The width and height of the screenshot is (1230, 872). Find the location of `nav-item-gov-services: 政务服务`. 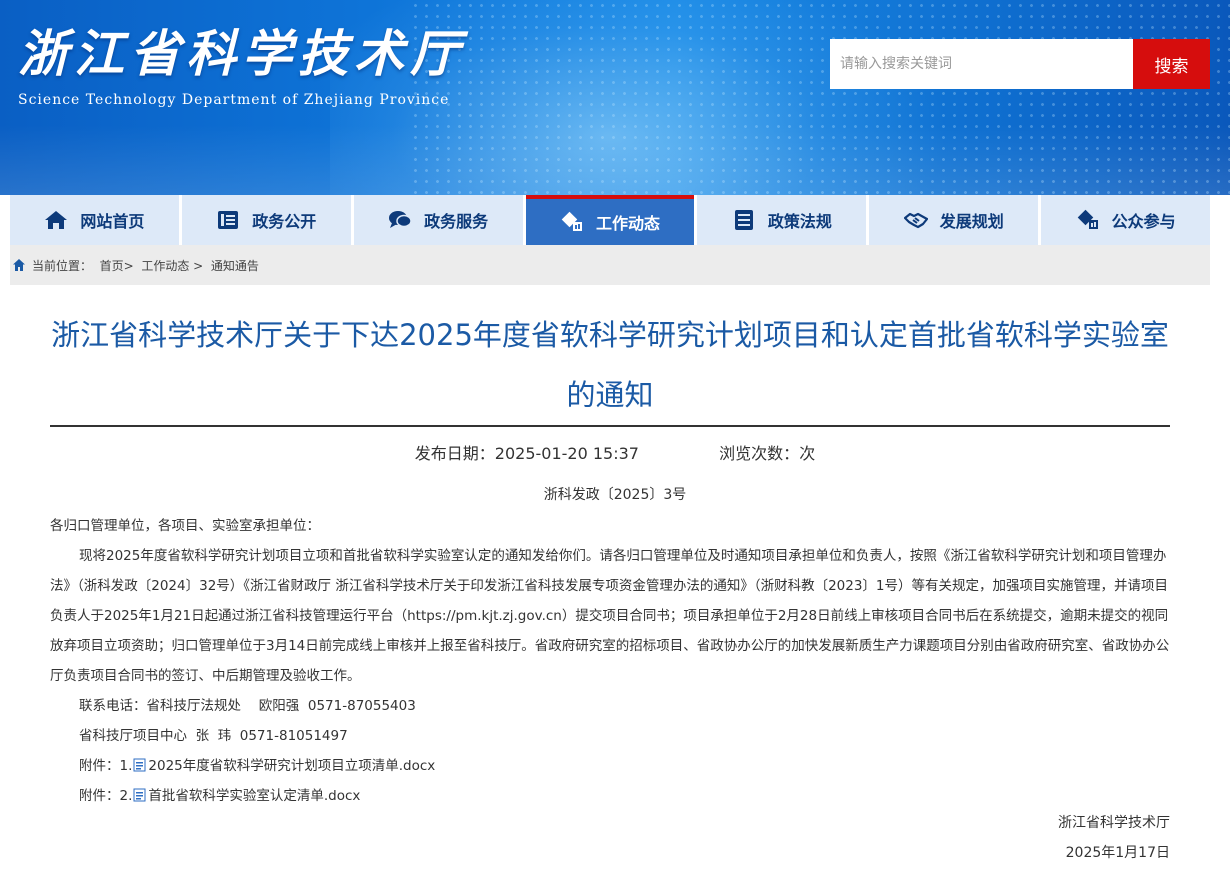

nav-item-gov-services: 政务服务 is located at coordinates (438, 220).